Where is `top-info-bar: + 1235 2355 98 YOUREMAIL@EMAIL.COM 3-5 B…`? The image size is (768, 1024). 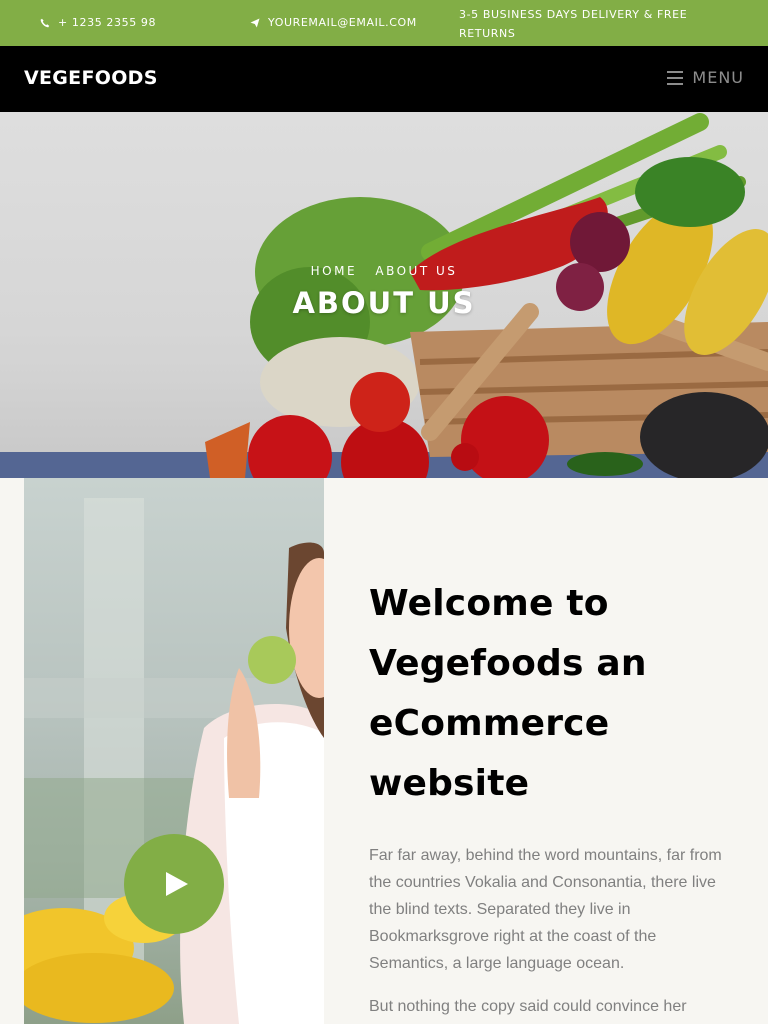 top-info-bar: + 1235 2355 98 YOUREMAIL@EMAIL.COM 3-5 B… is located at coordinates (384, 23).